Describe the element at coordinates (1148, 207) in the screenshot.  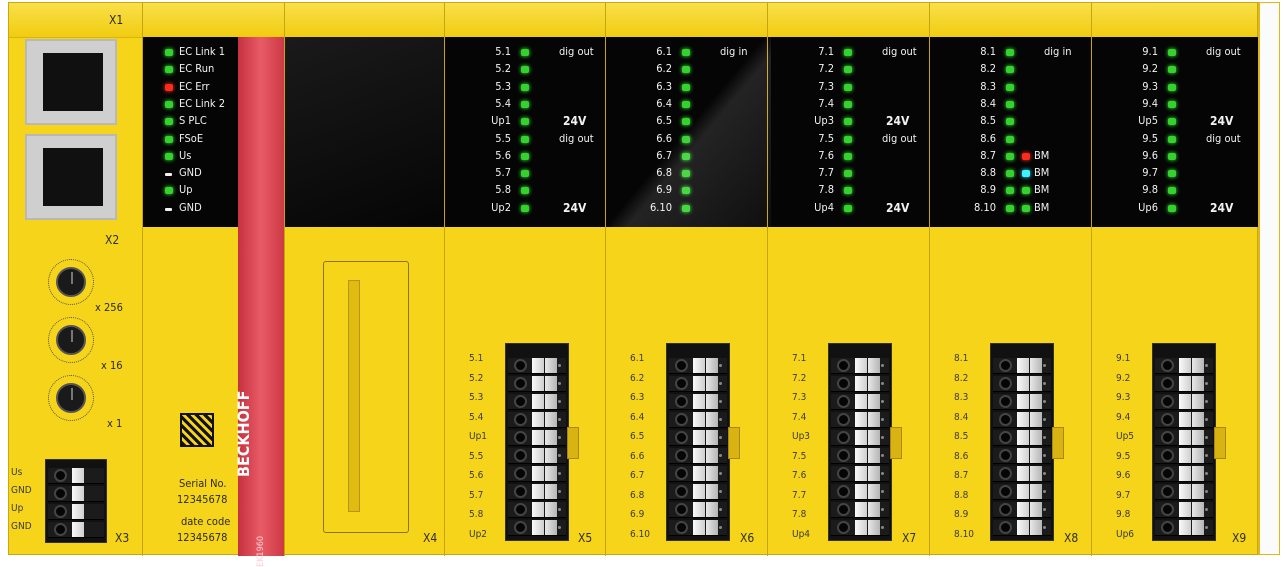
I see `channel-label: Up6` at that location.